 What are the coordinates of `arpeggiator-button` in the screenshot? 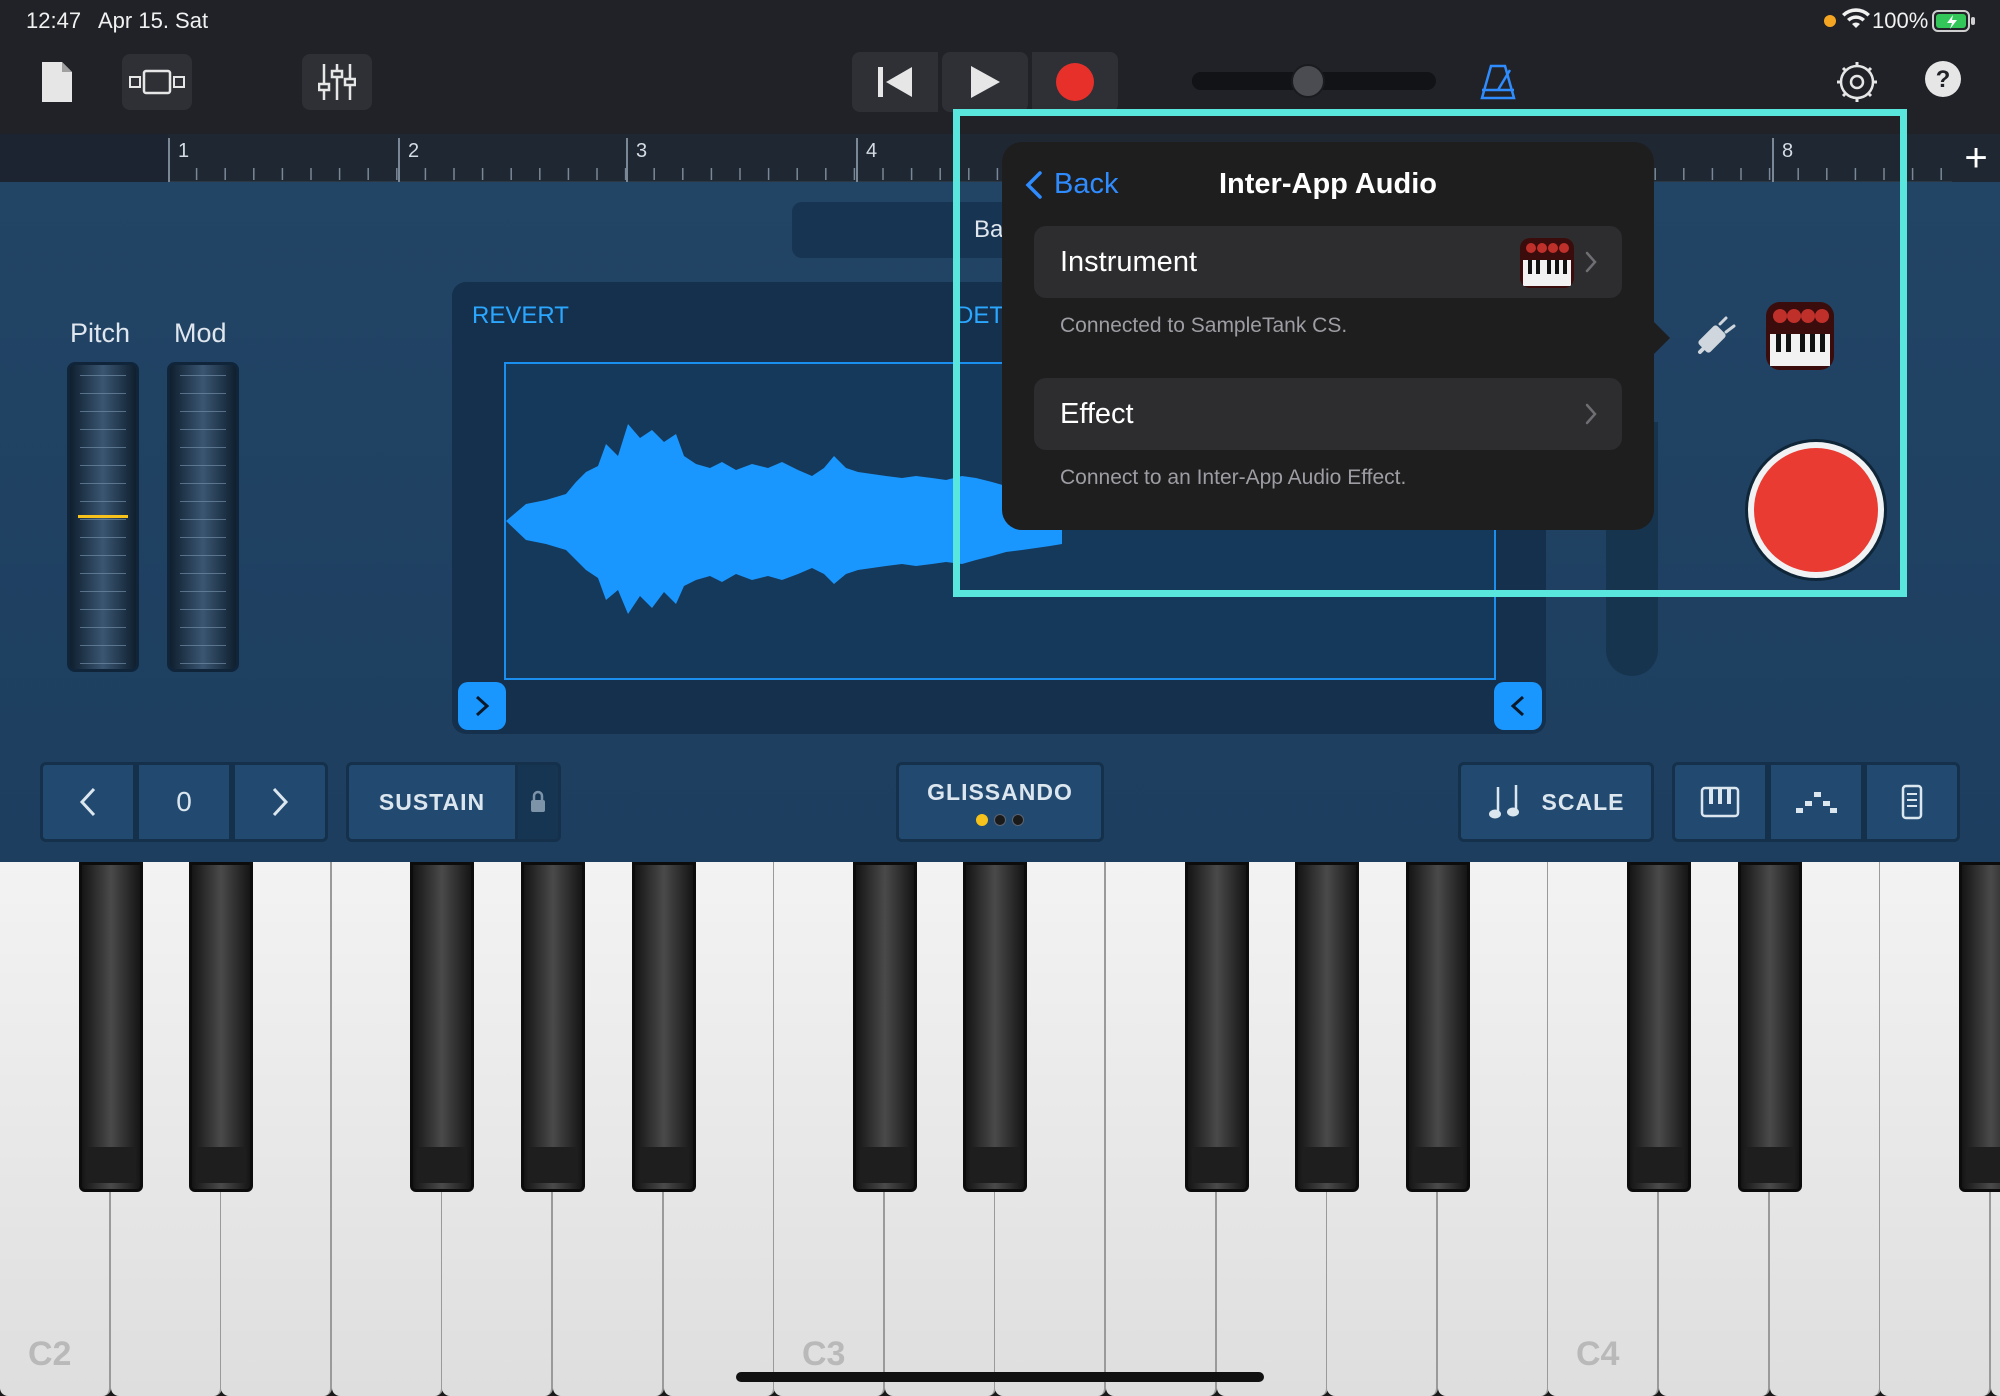 It's located at (1816, 802).